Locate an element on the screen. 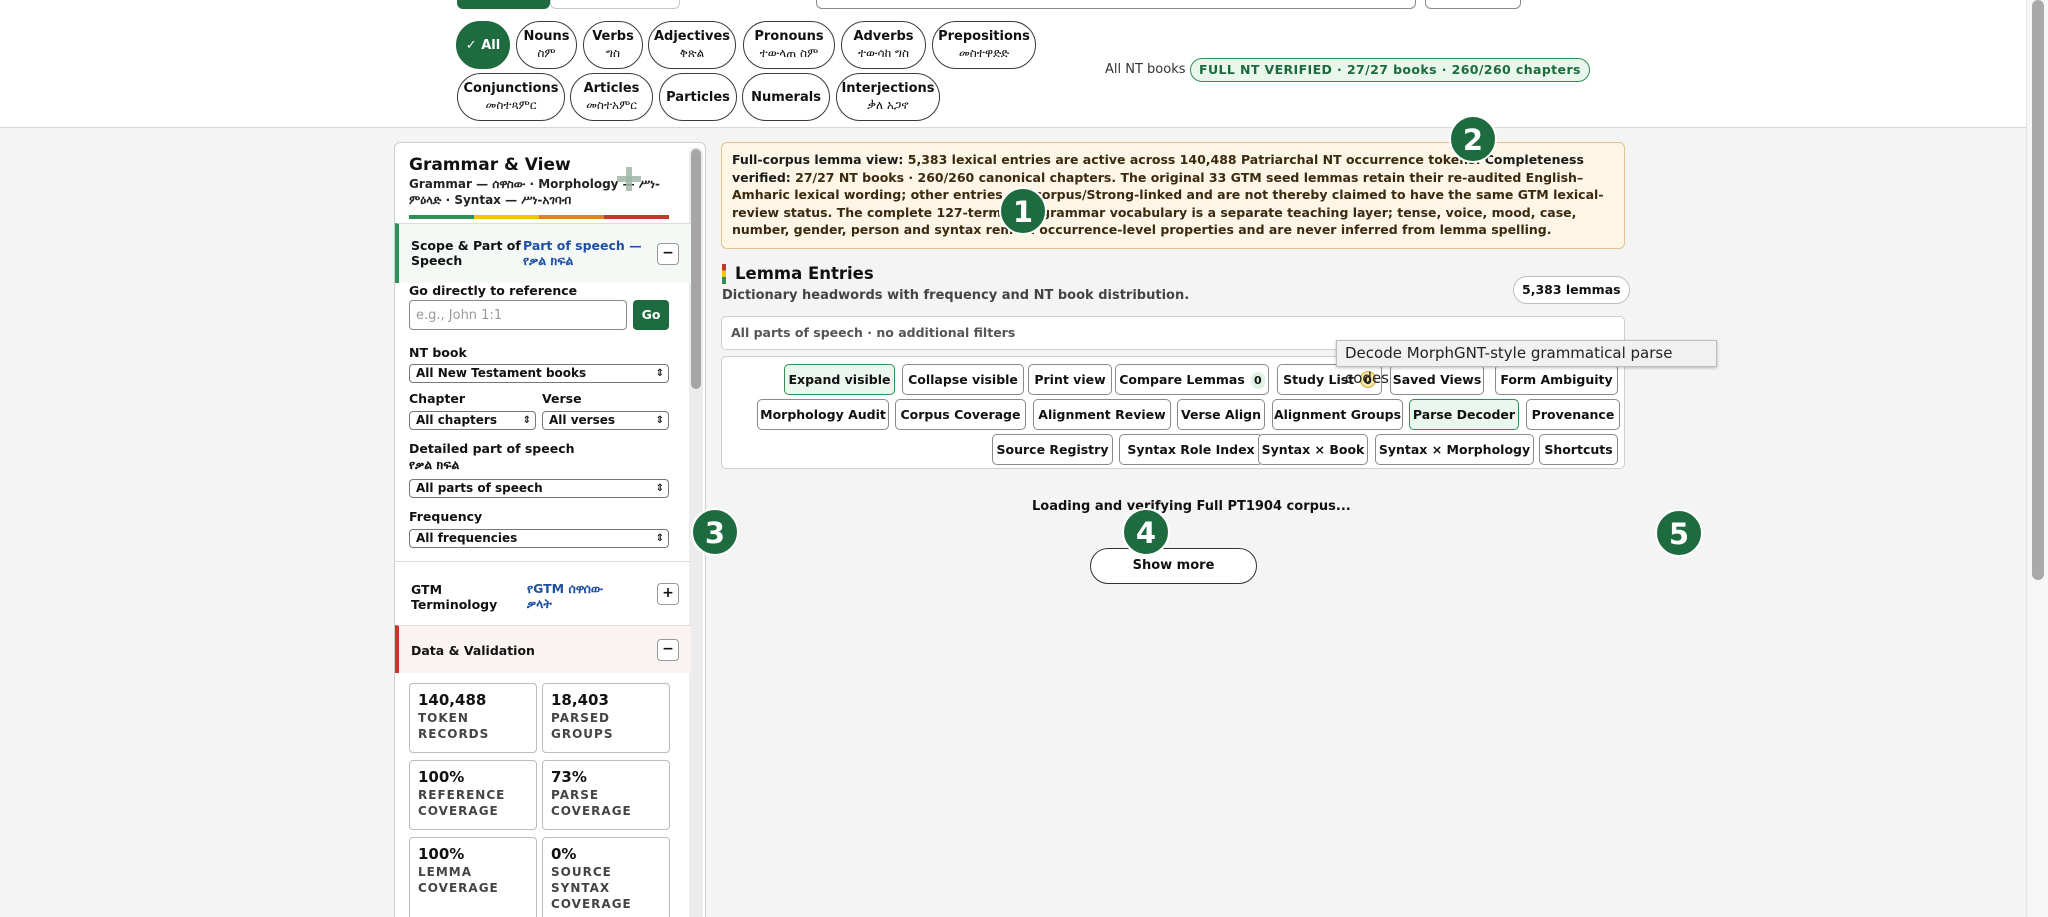 The image size is (2048, 917). search-field-edge is located at coordinates (1116, 4).